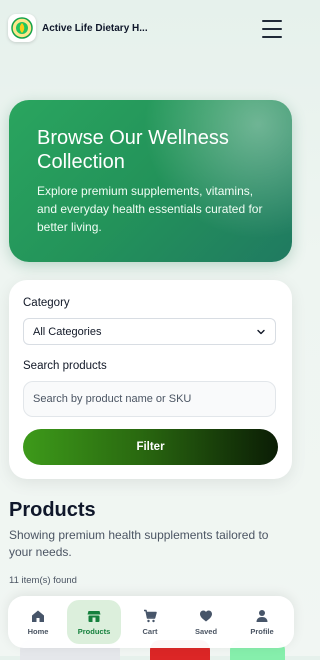 The image size is (320, 660). I want to click on nav-home-label: Home, so click(38, 631).